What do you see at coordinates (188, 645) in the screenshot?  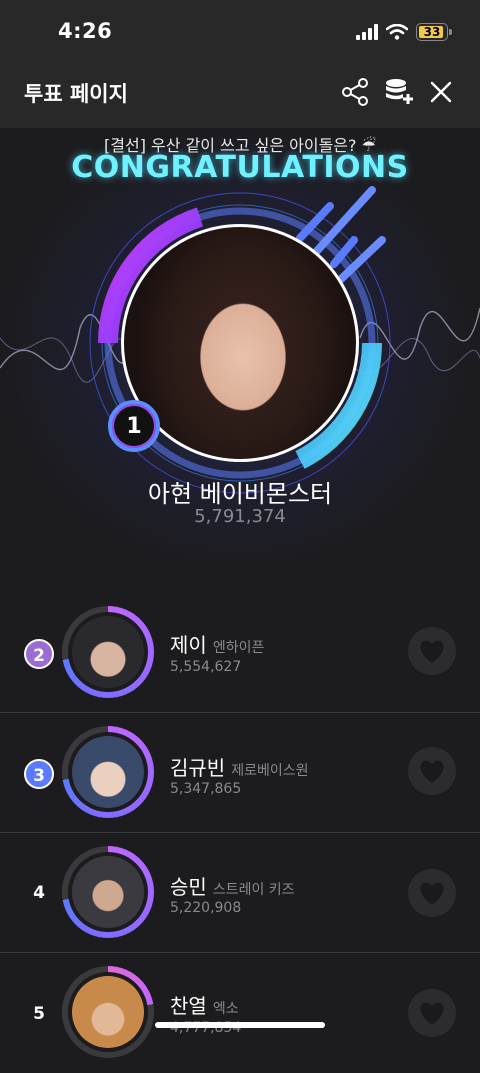 I see `candidate-name-text: 제이` at bounding box center [188, 645].